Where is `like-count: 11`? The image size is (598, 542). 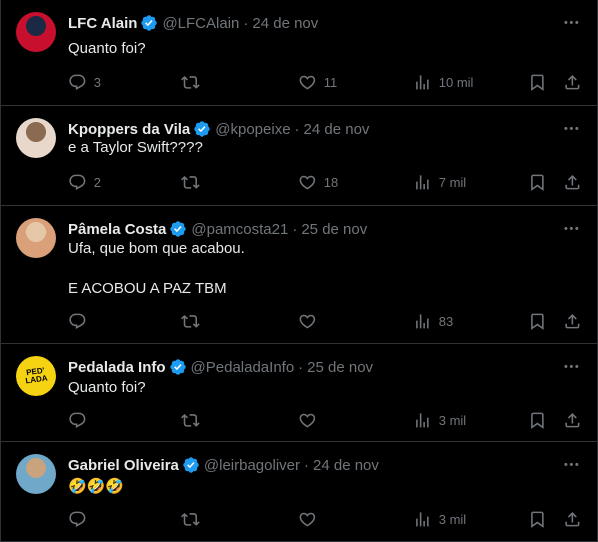
like-count: 11 is located at coordinates (330, 82).